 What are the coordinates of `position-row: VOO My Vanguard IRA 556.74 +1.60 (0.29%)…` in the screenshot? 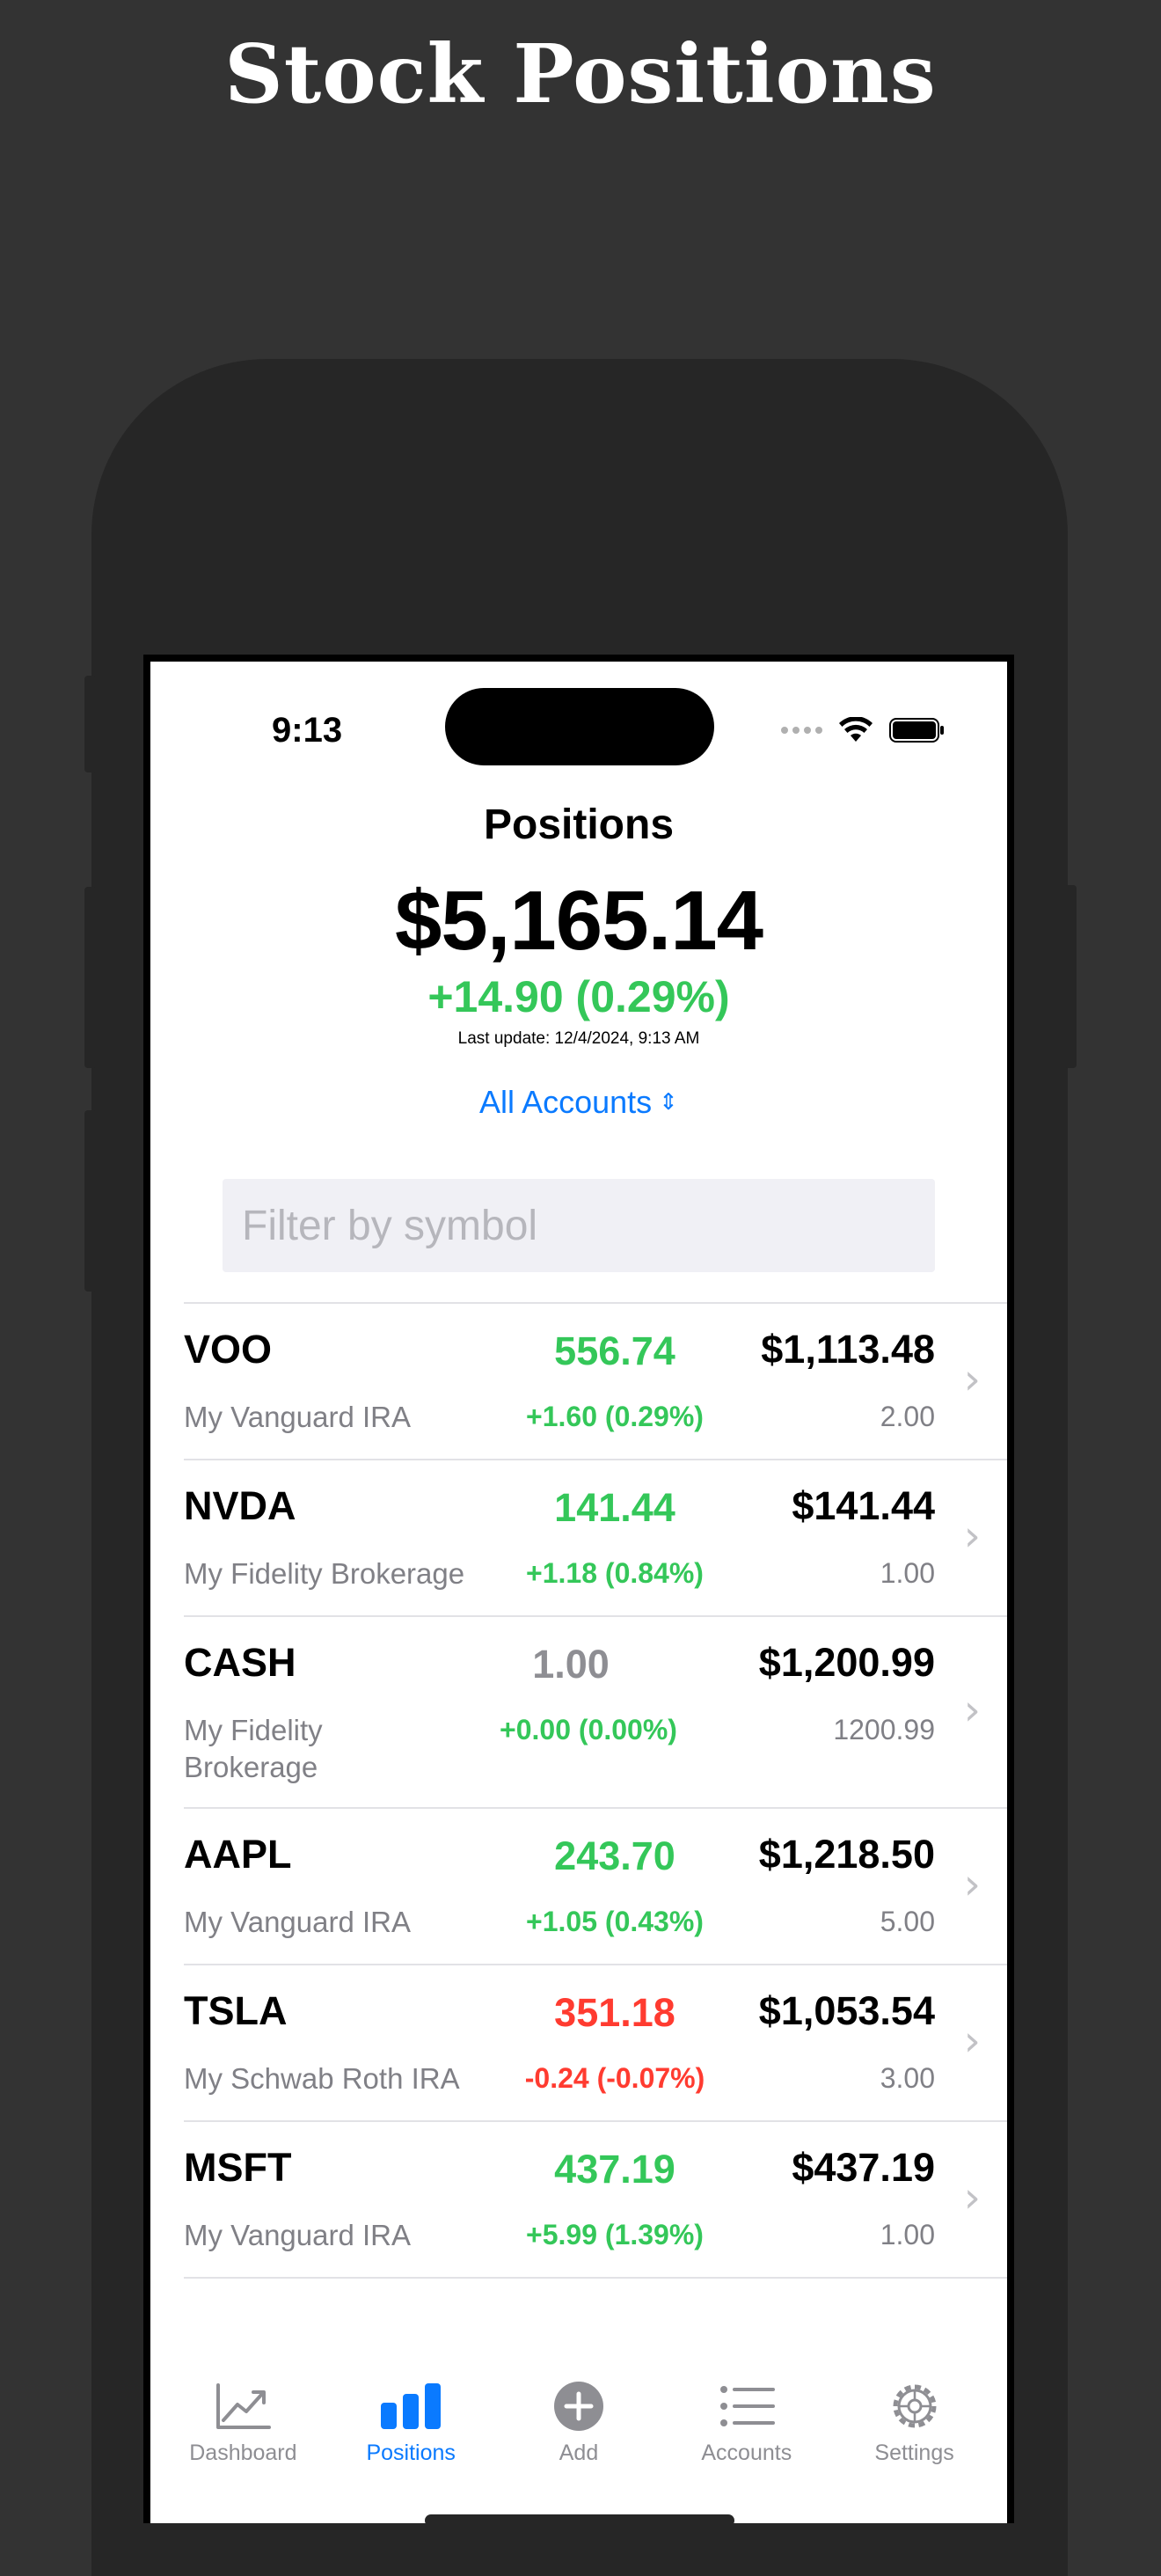 It's located at (595, 1382).